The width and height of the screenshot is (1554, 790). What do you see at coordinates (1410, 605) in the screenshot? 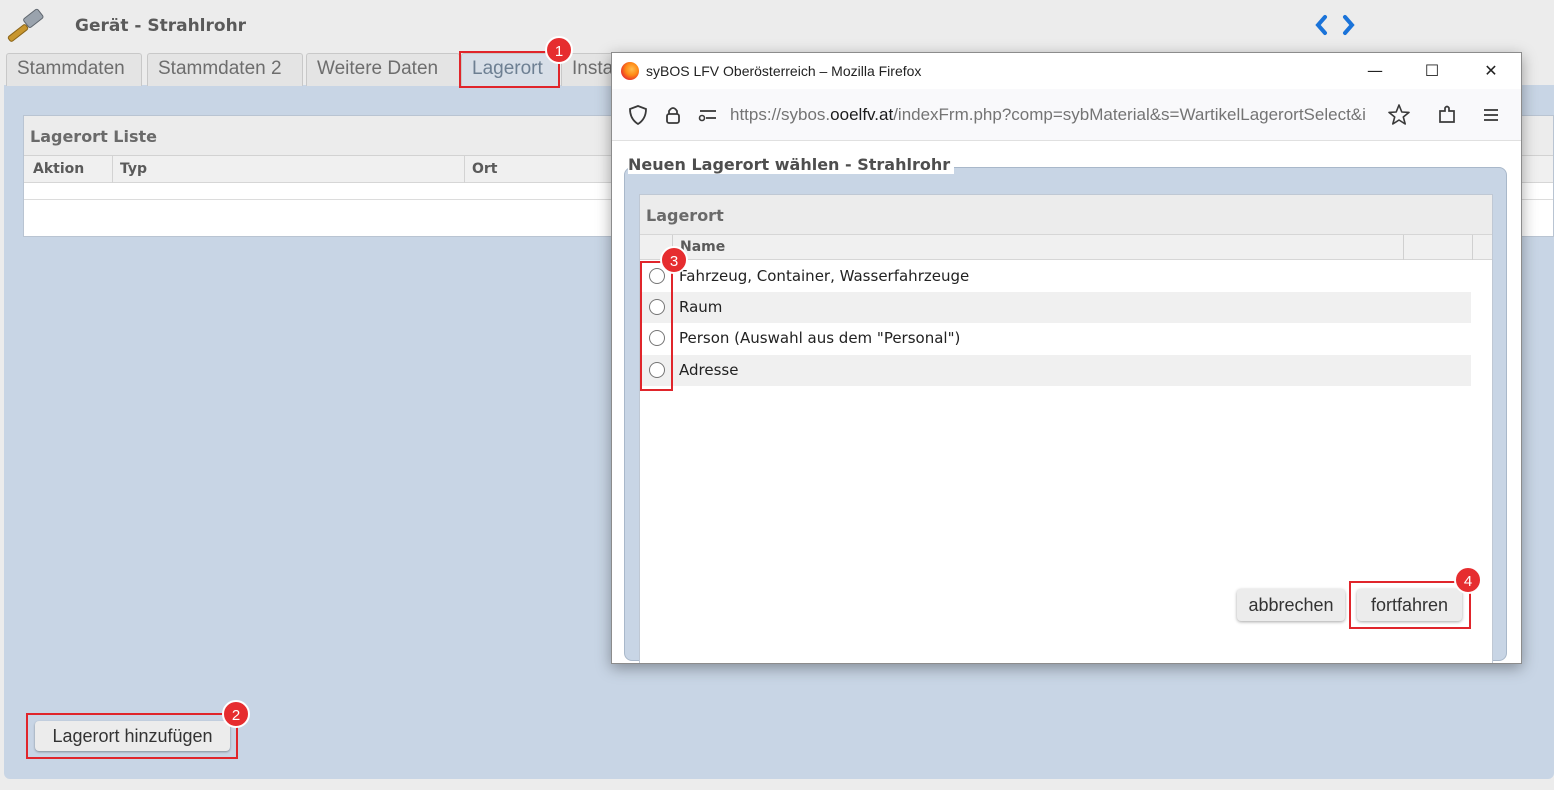
I see `highlight-box-continue` at bounding box center [1410, 605].